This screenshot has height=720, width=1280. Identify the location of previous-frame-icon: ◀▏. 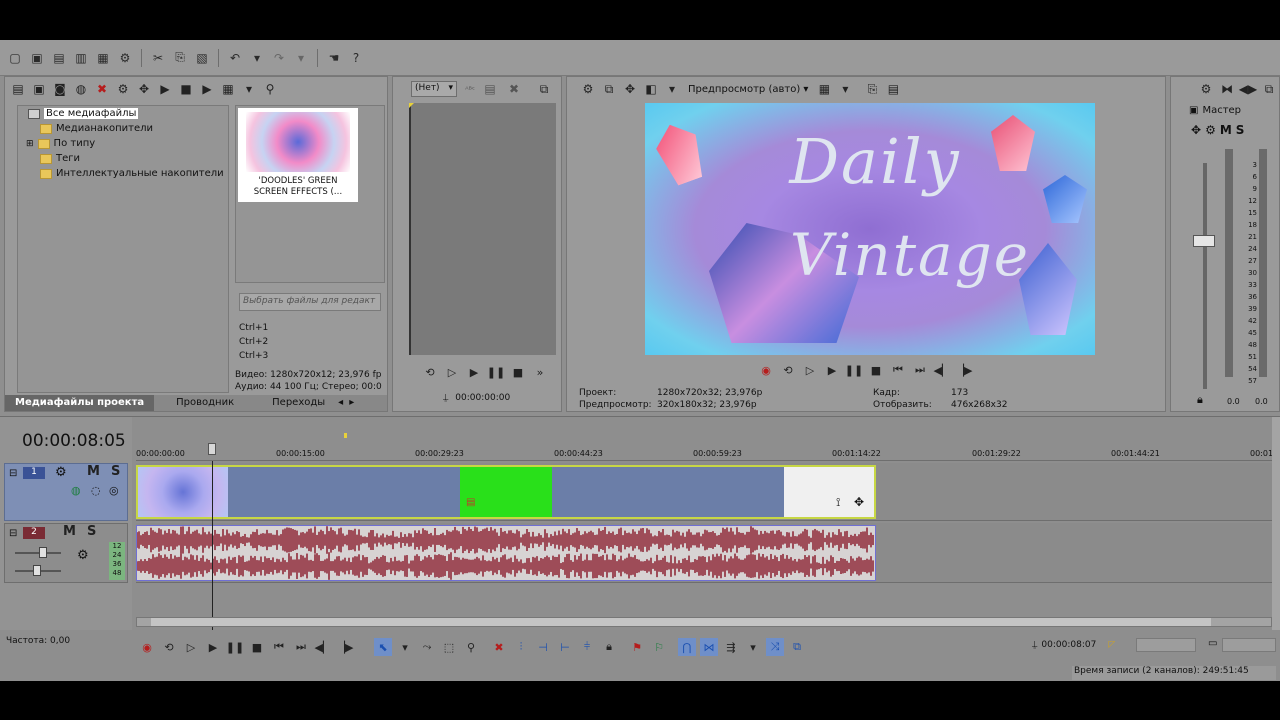
(942, 370).